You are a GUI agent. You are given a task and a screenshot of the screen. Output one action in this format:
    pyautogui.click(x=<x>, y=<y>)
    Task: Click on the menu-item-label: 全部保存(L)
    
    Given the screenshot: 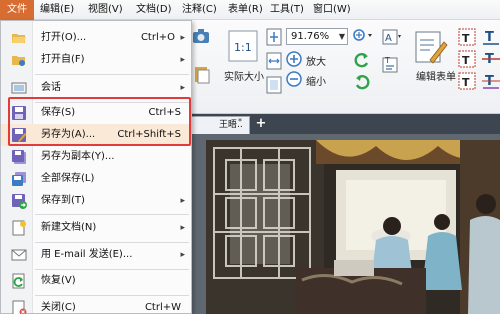 What is the action you would take?
    pyautogui.click(x=68, y=178)
    